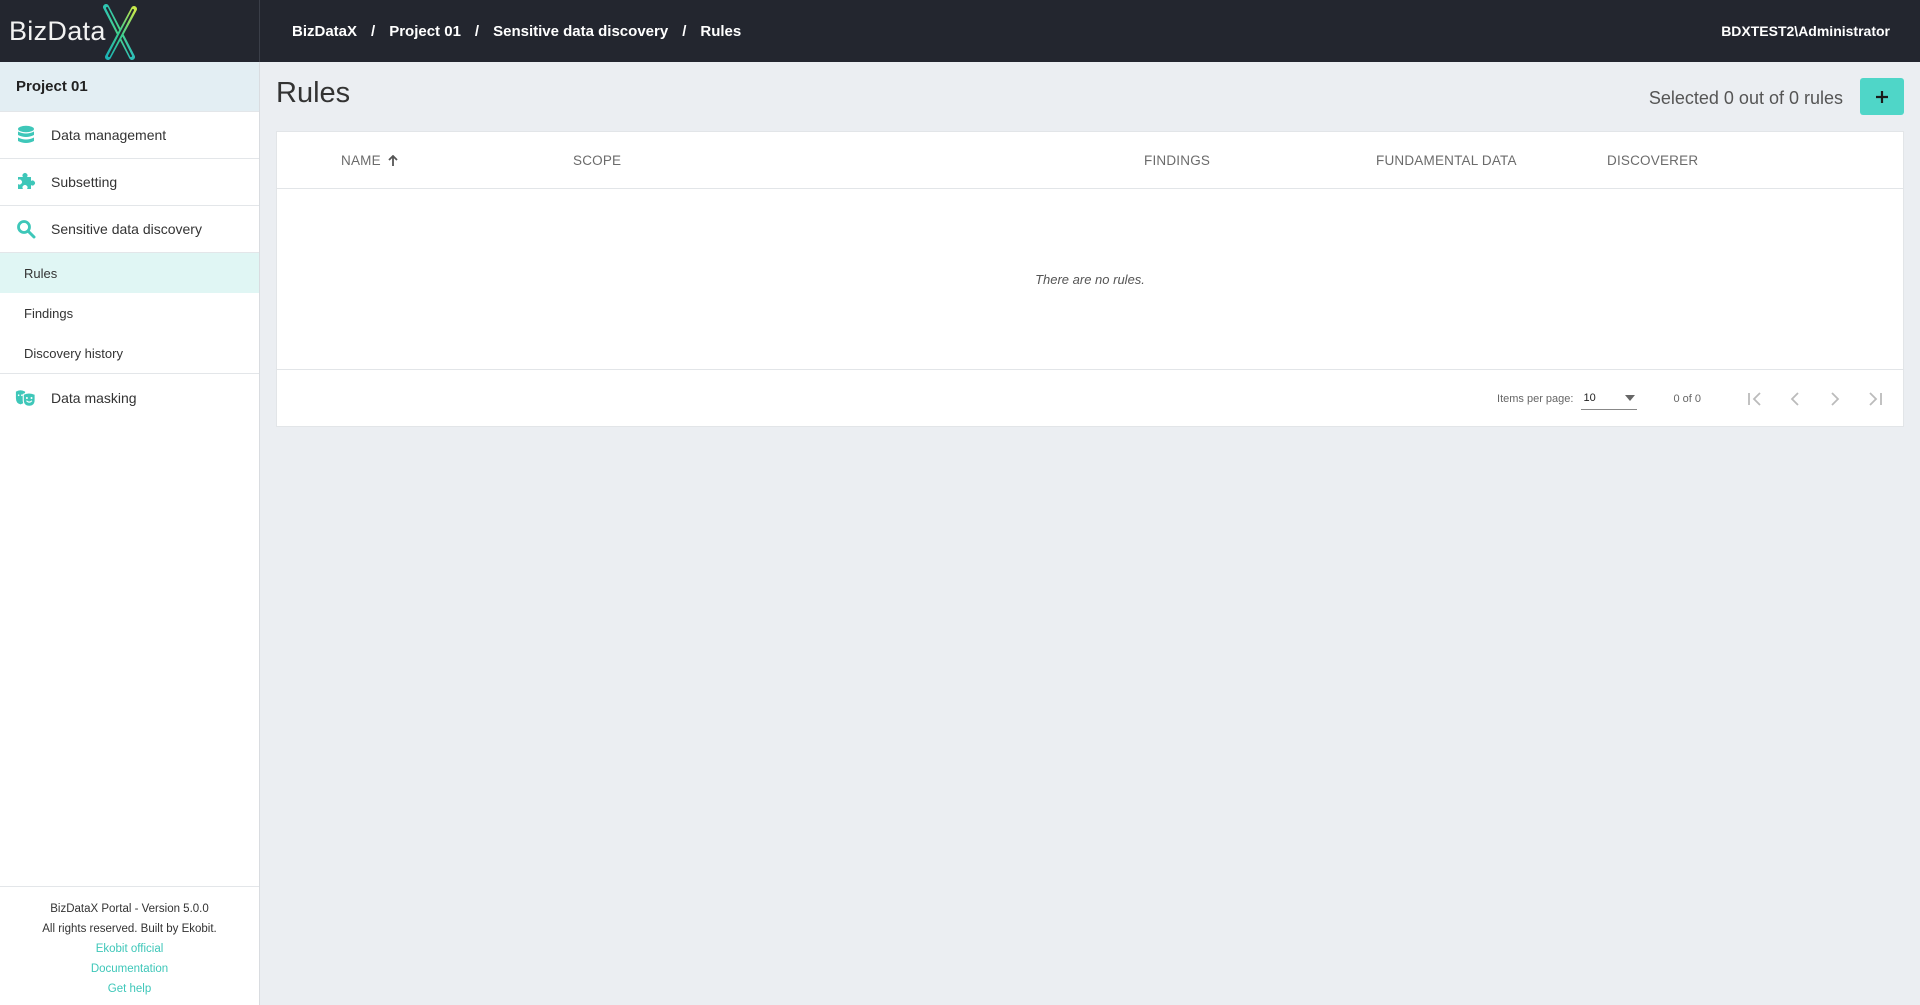 This screenshot has width=1920, height=1005. What do you see at coordinates (129, 87) in the screenshot?
I see `project-name: Project 01` at bounding box center [129, 87].